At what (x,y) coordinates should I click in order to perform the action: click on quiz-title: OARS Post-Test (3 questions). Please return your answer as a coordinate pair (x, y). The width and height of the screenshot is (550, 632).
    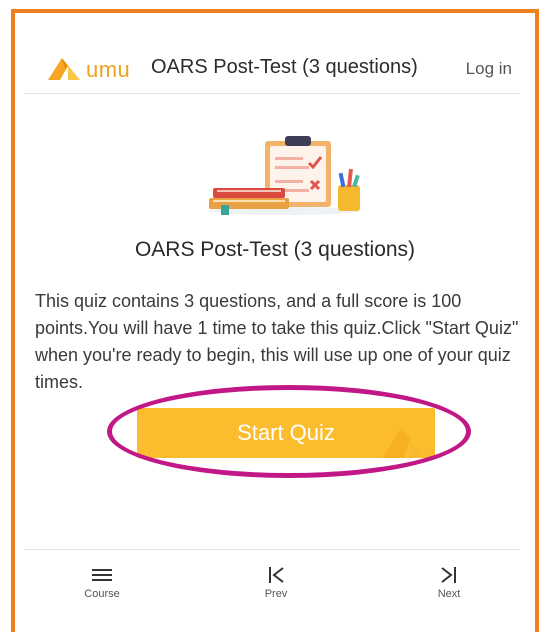
    Looking at the image, I should click on (275, 249).